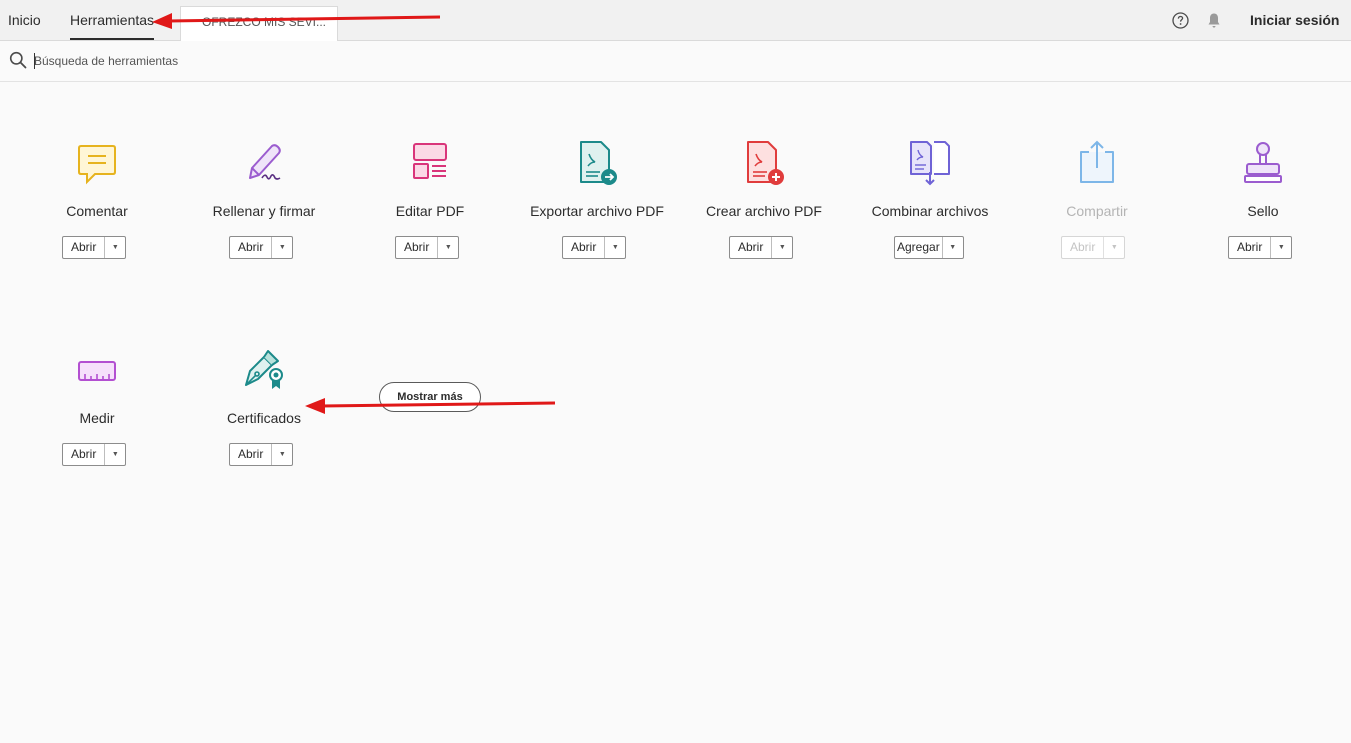 The width and height of the screenshot is (1351, 743). I want to click on certificate-pen-icon, so click(264, 369).